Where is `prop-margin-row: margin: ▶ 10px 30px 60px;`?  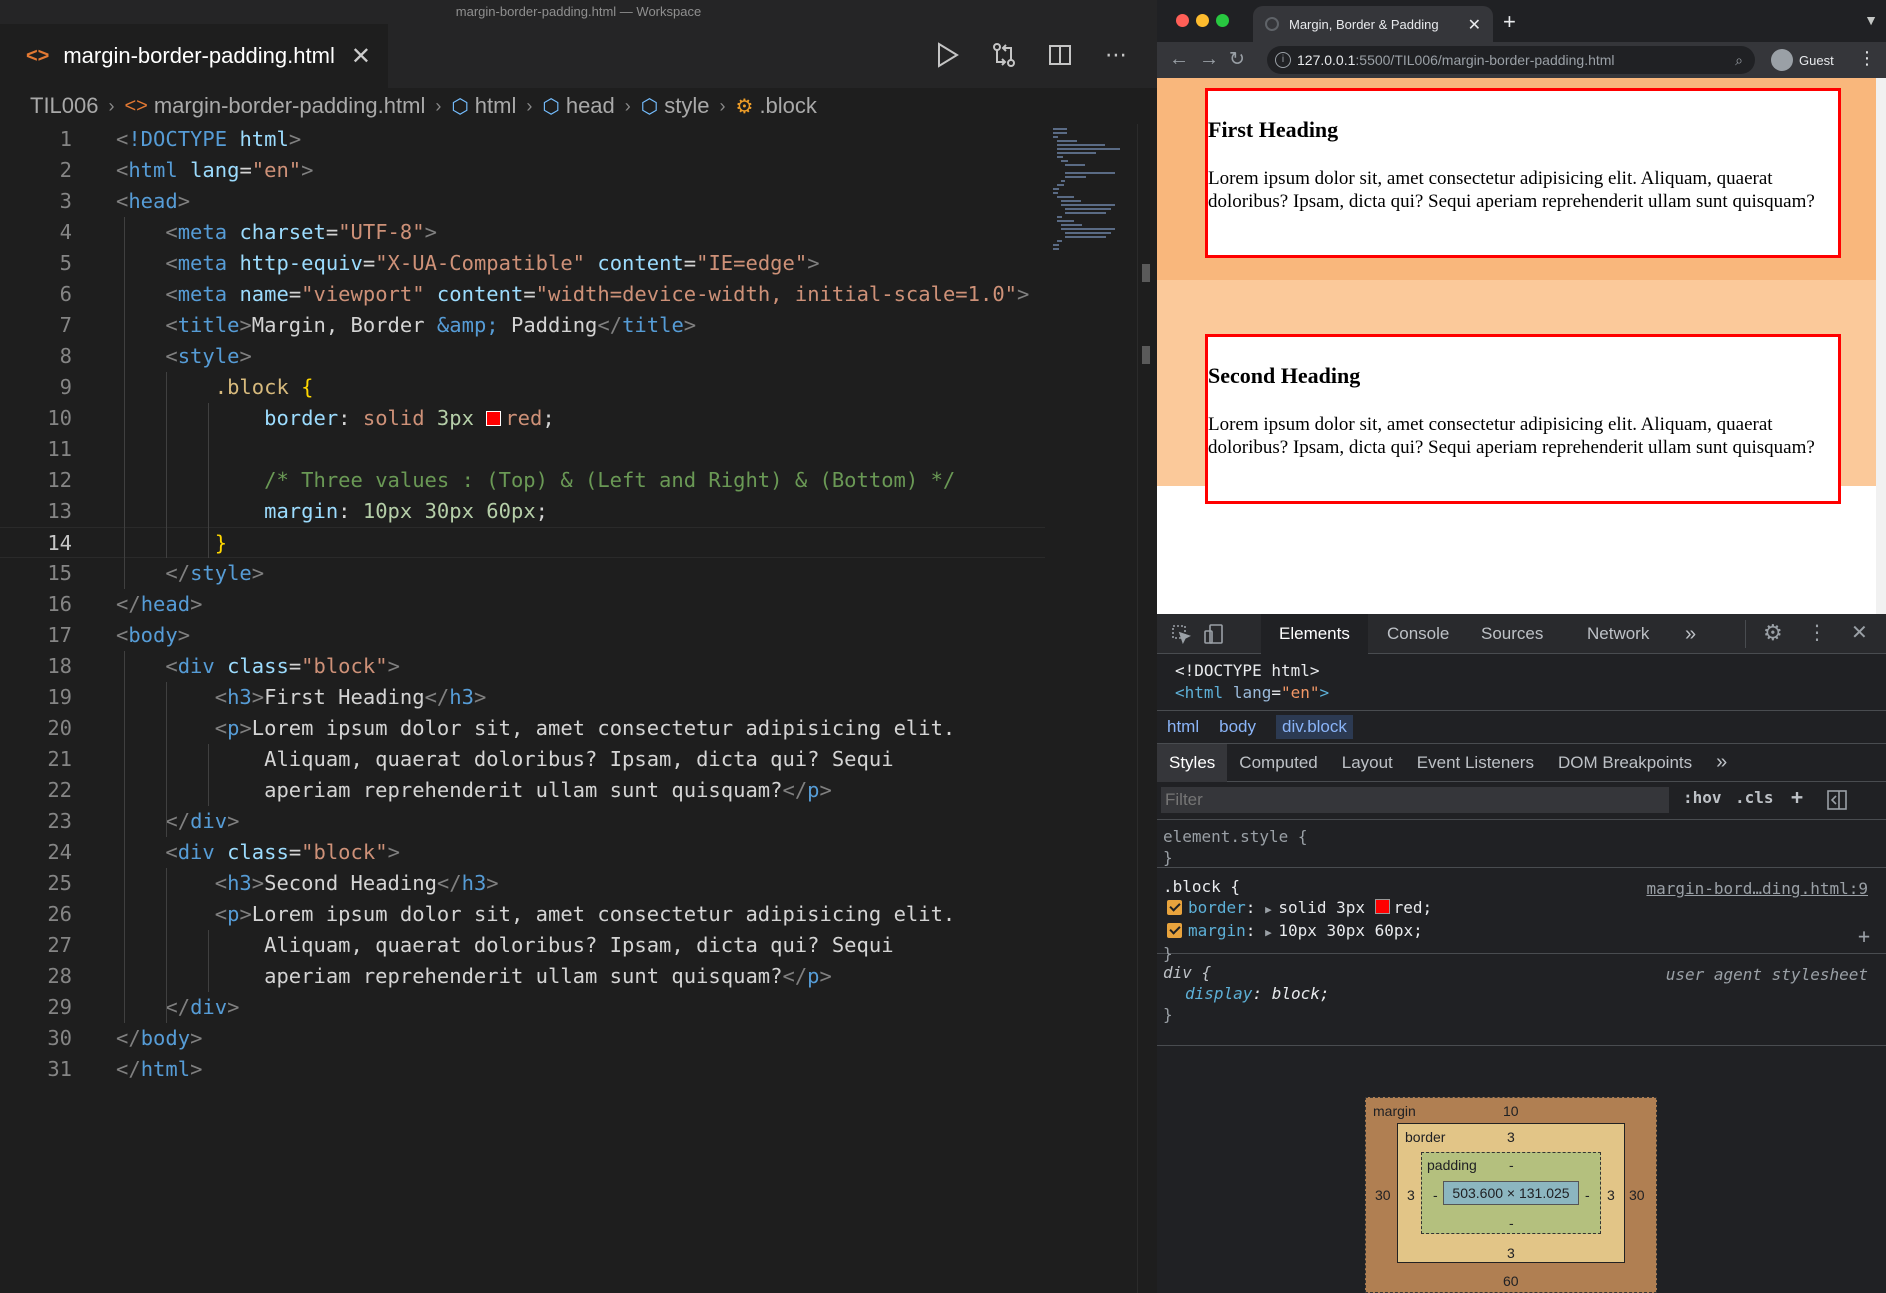
prop-margin-row: margin: ▶ 10px 30px 60px; is located at coordinates (1524, 931).